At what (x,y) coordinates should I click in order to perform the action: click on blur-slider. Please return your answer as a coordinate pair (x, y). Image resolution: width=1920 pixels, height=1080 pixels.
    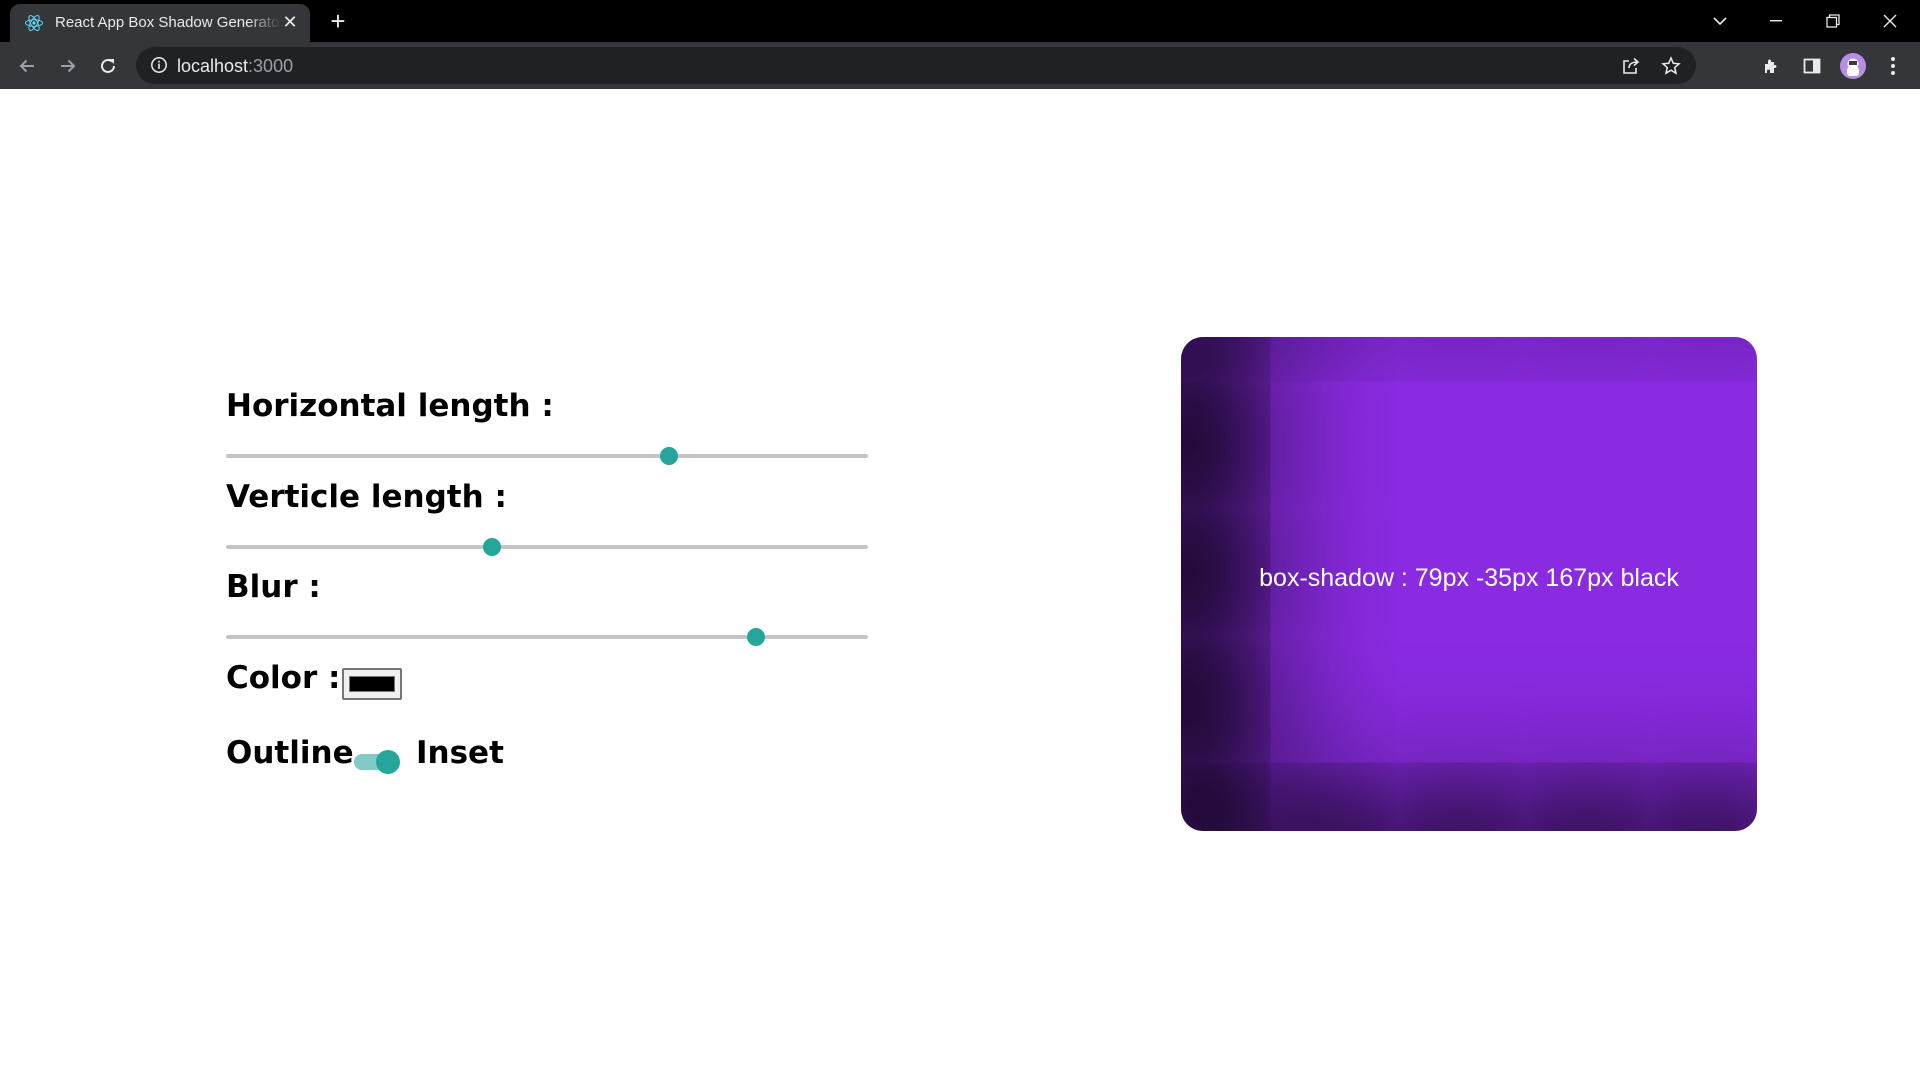
    Looking at the image, I should click on (547, 637).